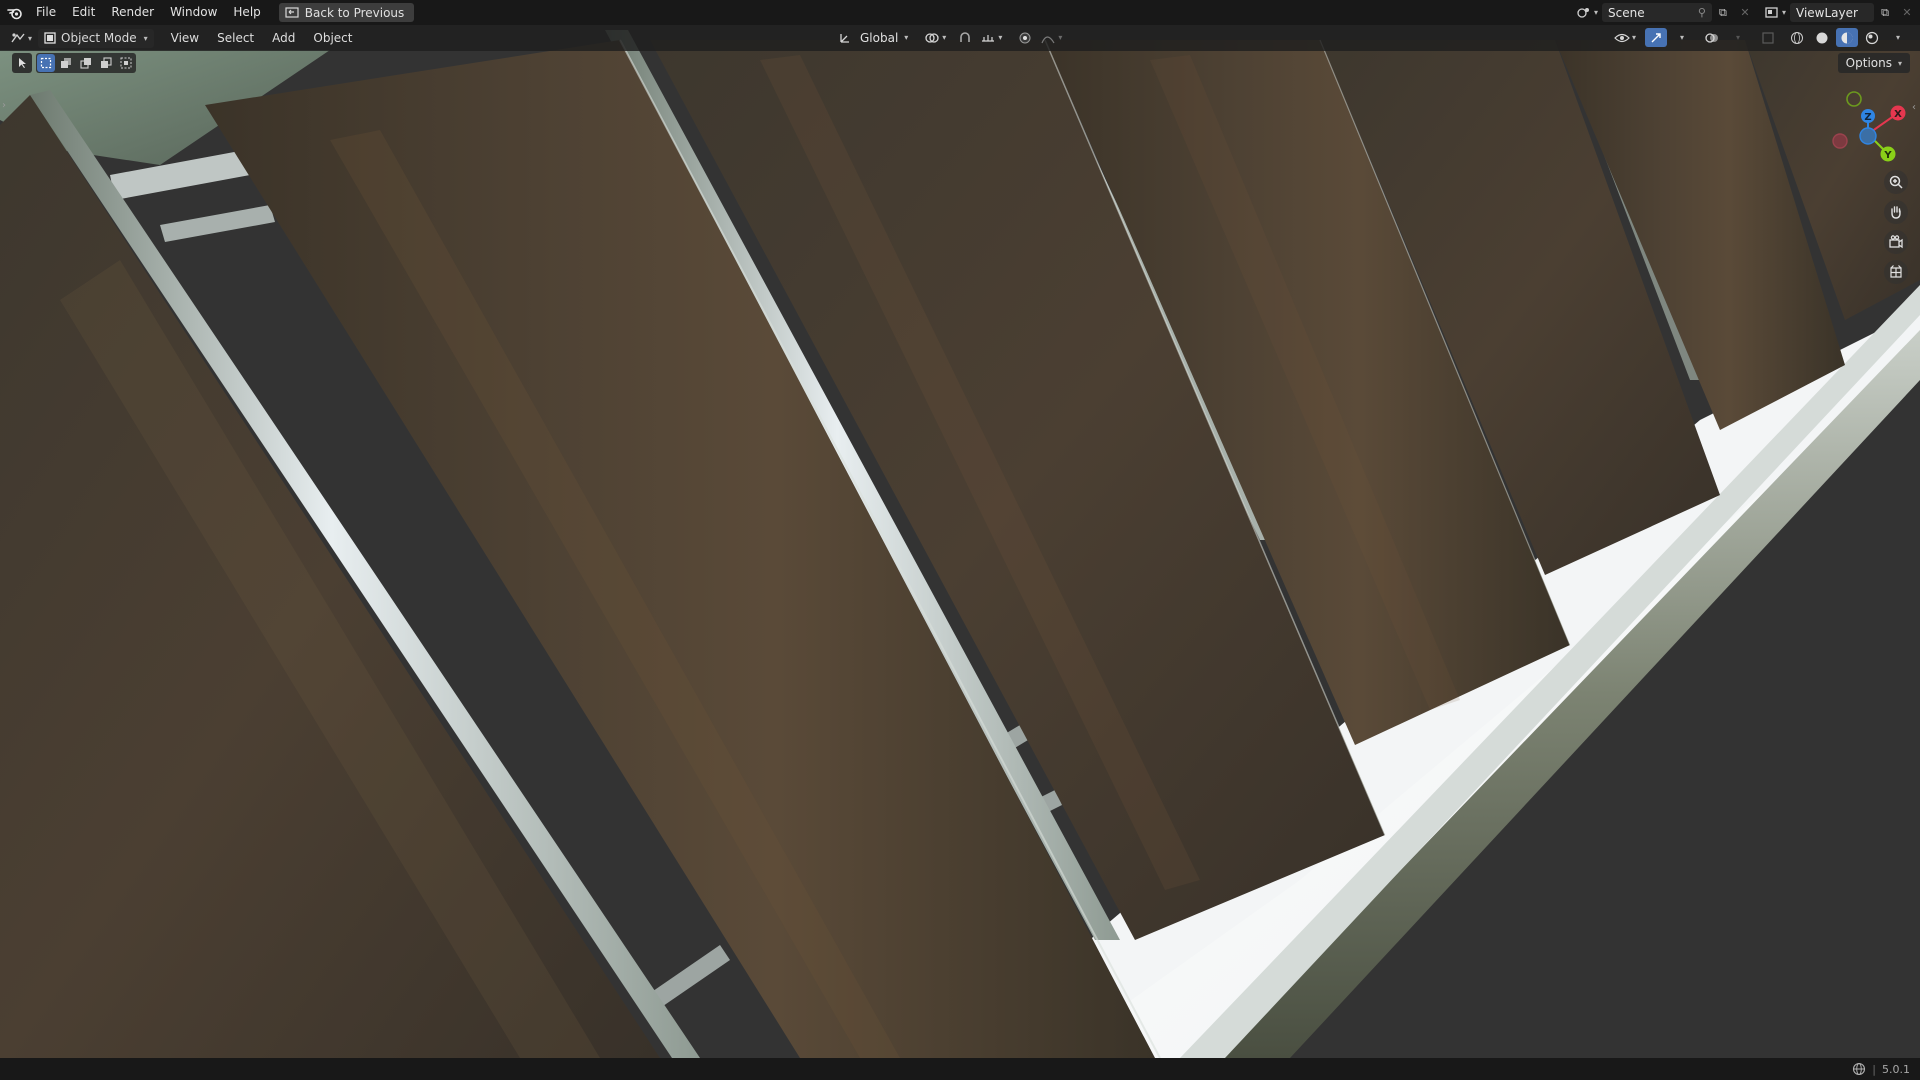  Describe the element at coordinates (1656, 37) in the screenshot. I see `gizmo-toggle-icon` at that location.